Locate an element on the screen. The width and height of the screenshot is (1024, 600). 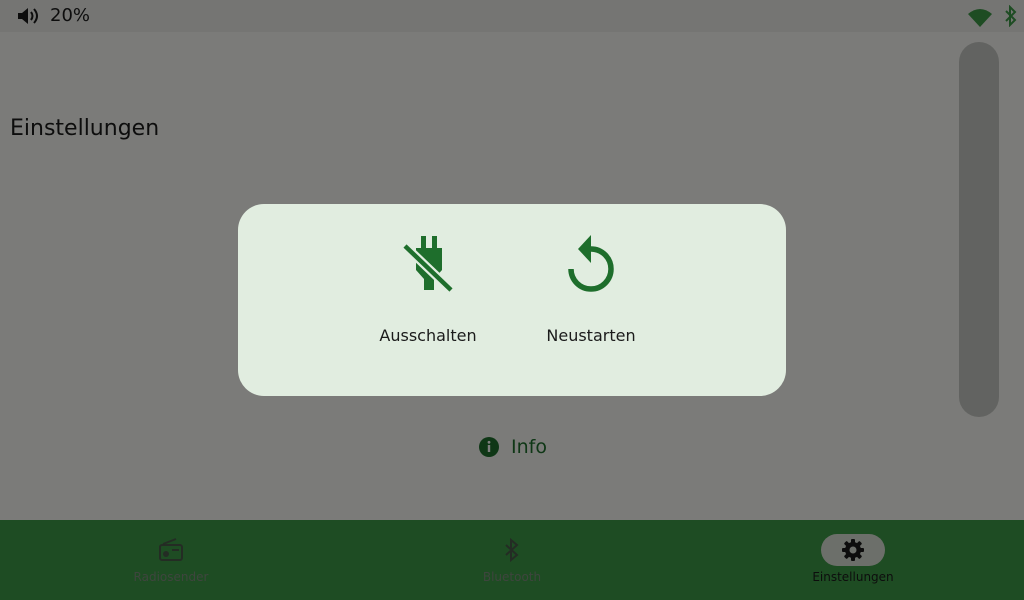
restart-icon is located at coordinates (591, 263).